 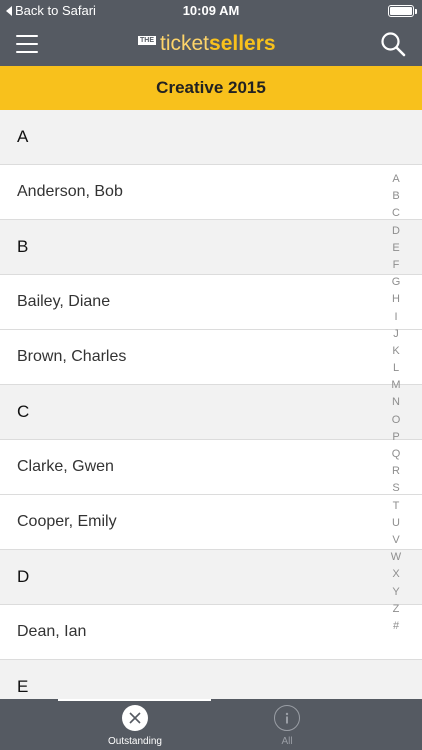 I want to click on section-header: D, so click(x=211, y=577).